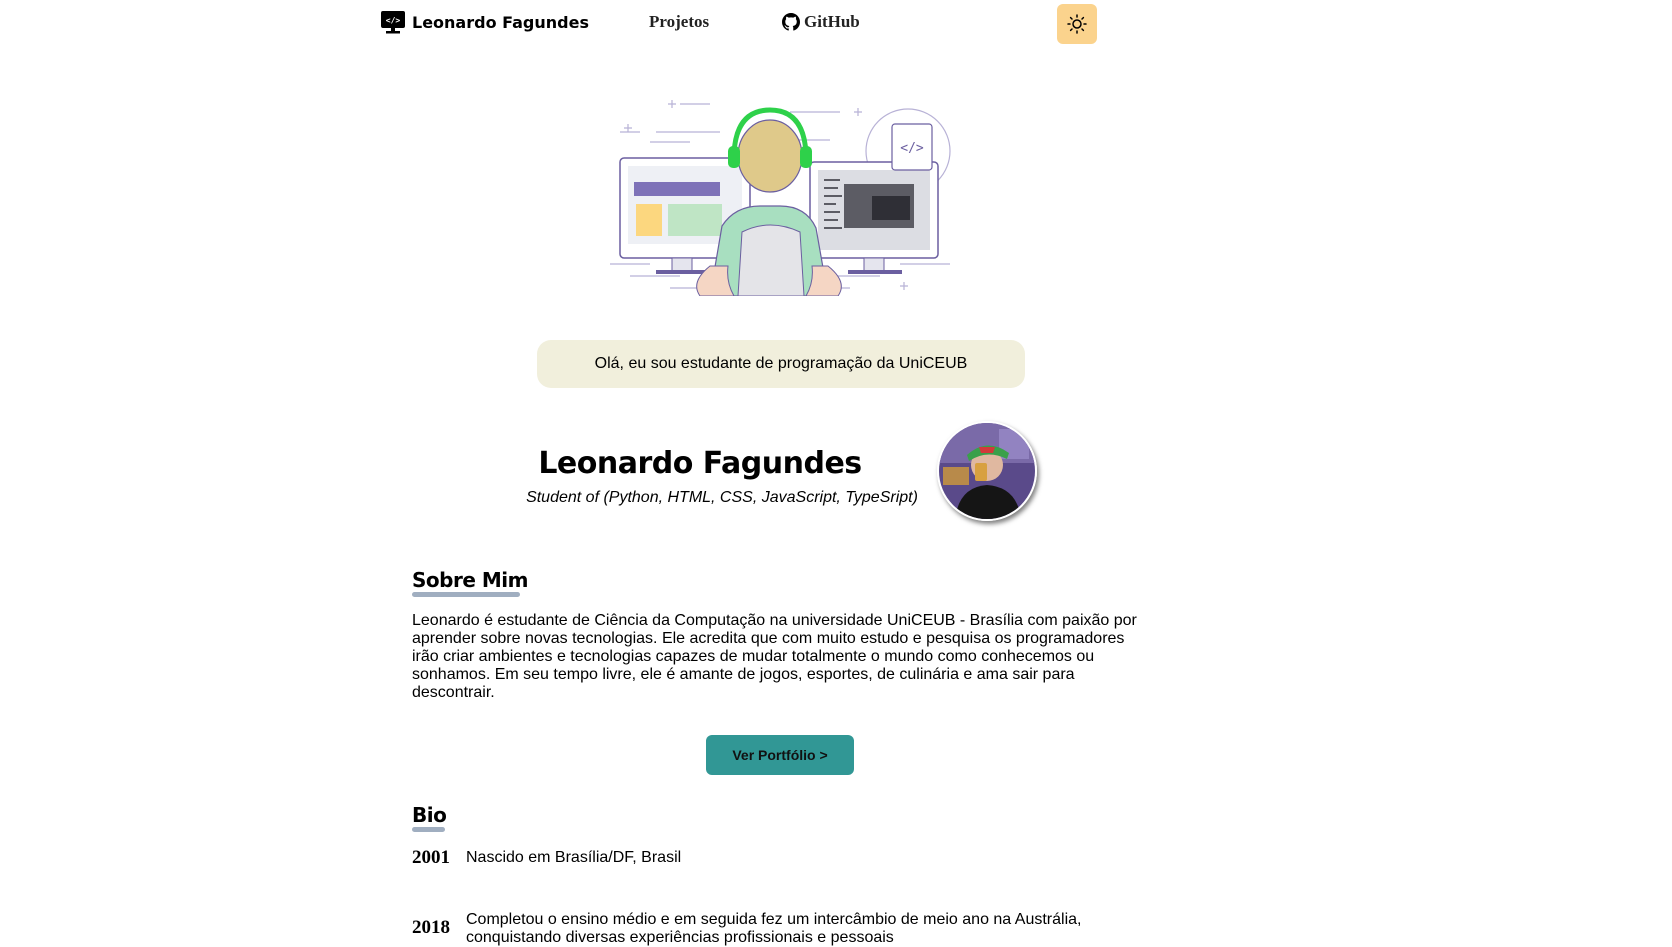 The height and width of the screenshot is (947, 1672). What do you see at coordinates (429, 815) in the screenshot?
I see `bio-heading: Bio` at bounding box center [429, 815].